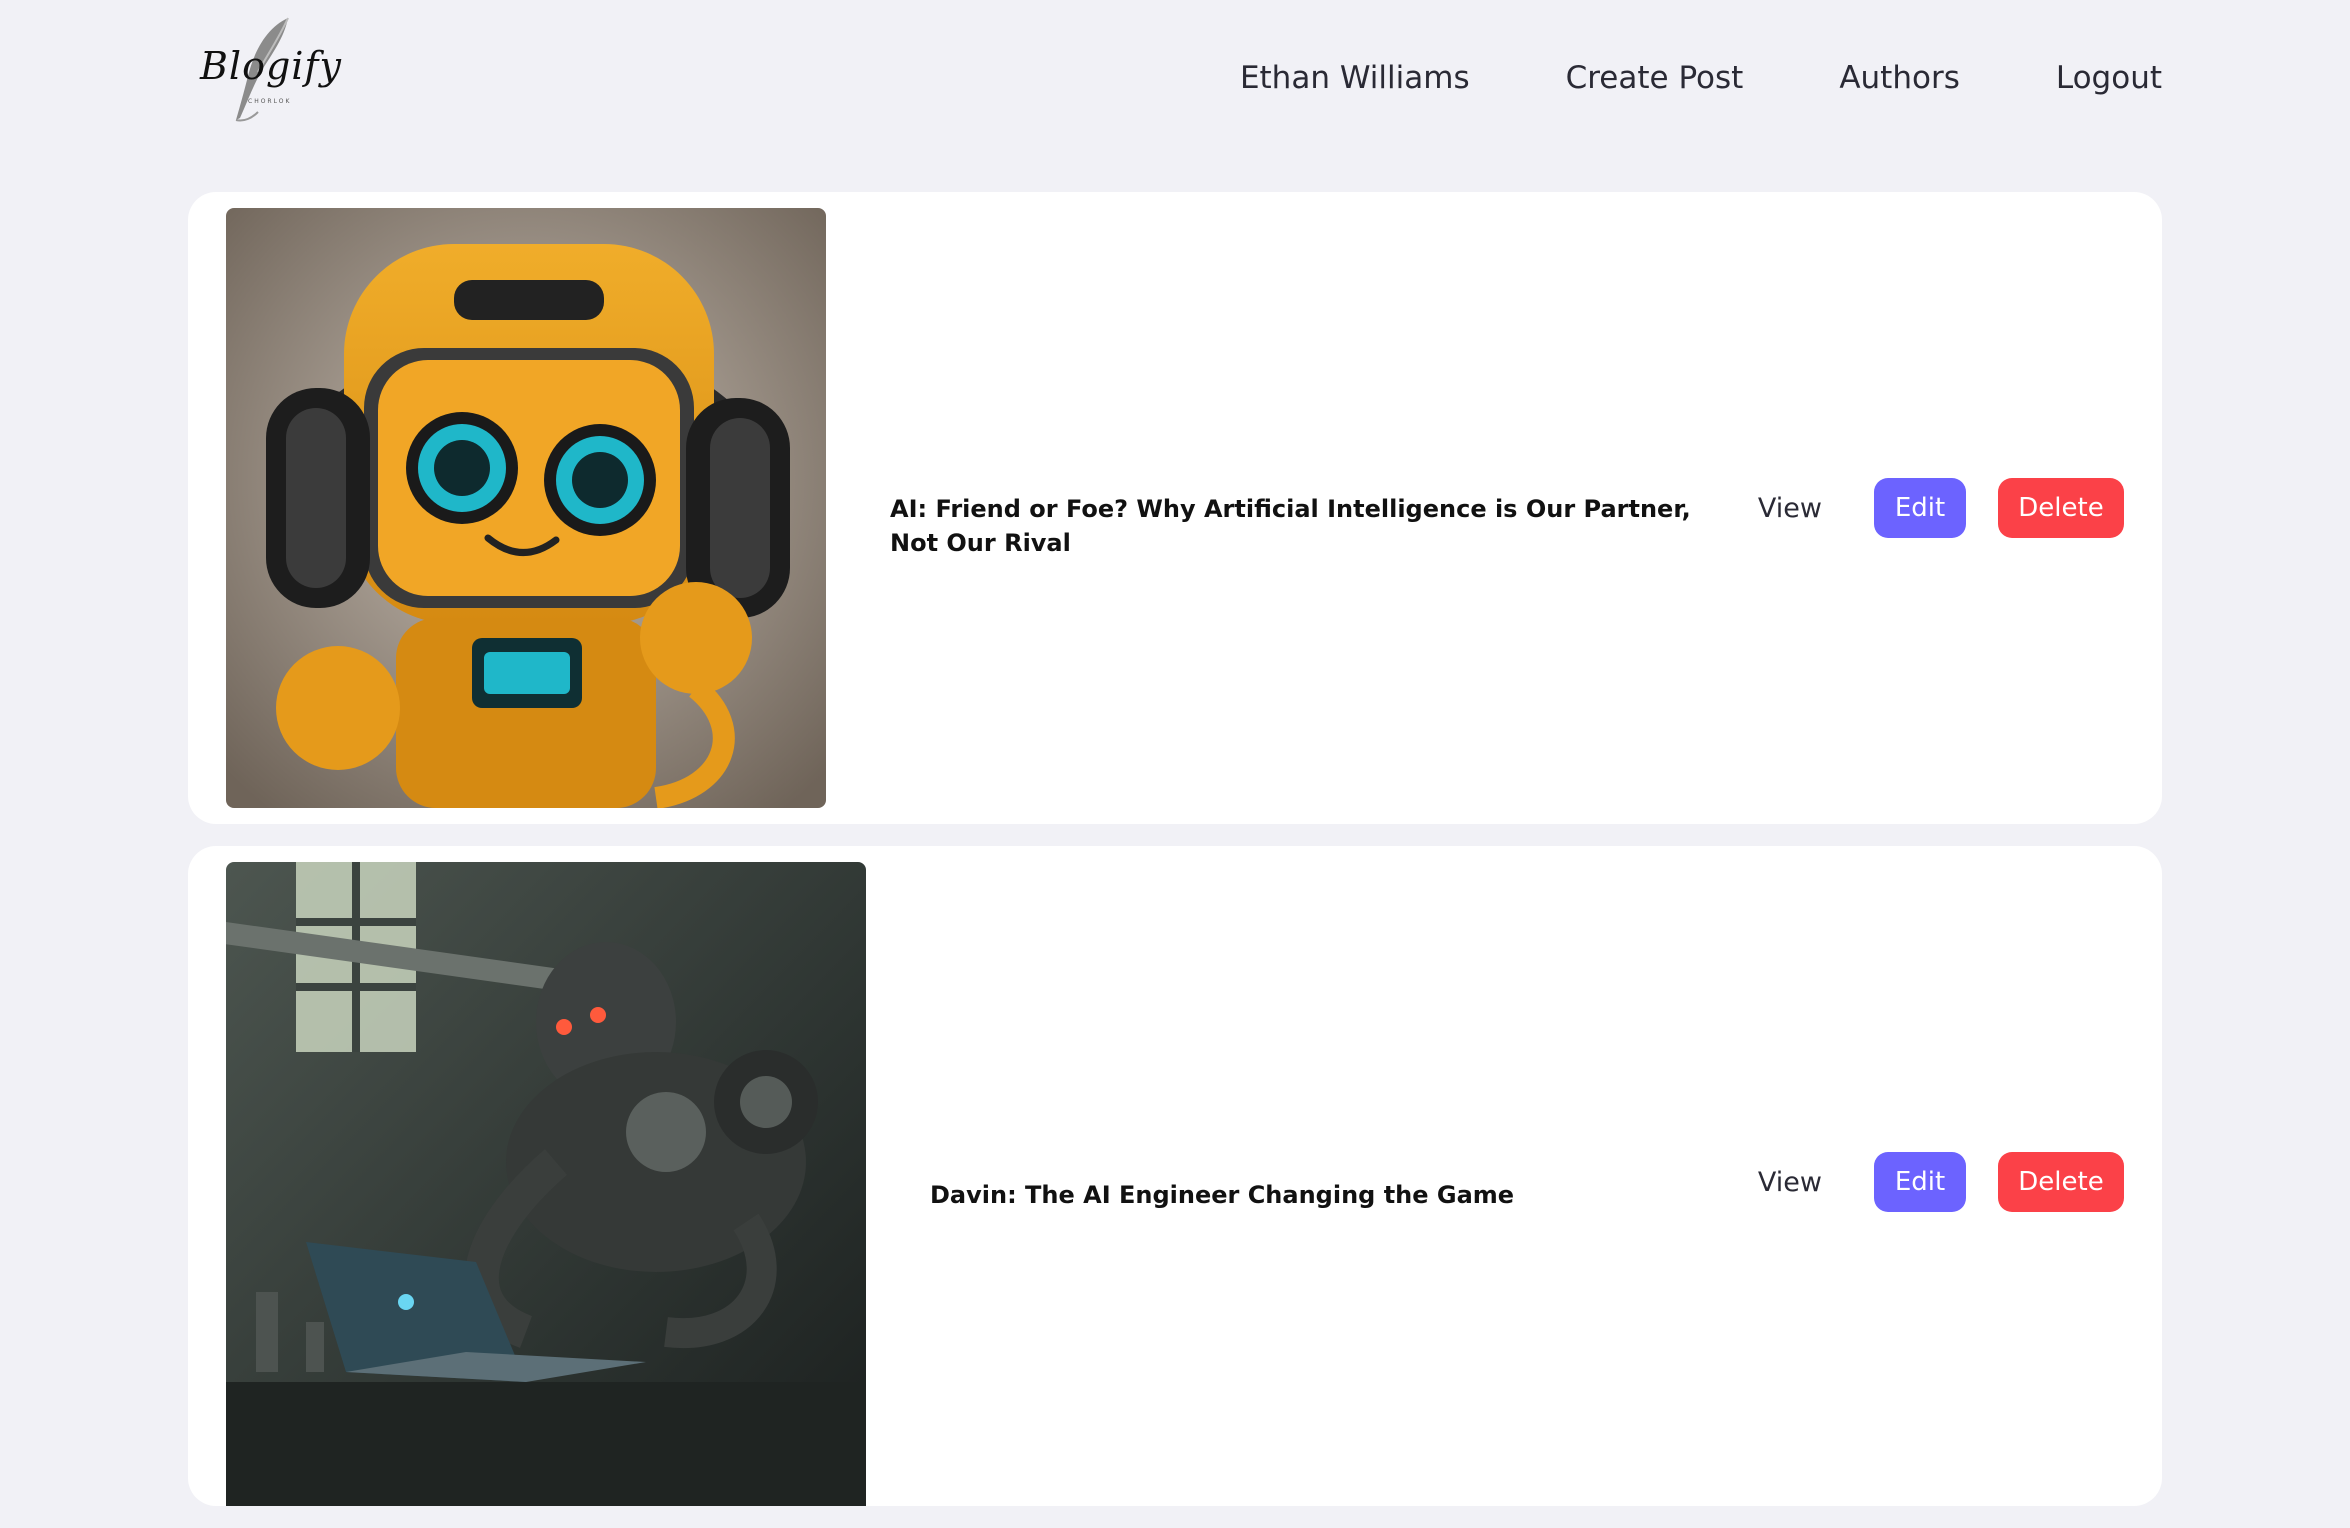  What do you see at coordinates (271, 66) in the screenshot?
I see `brand-name: Blogify` at bounding box center [271, 66].